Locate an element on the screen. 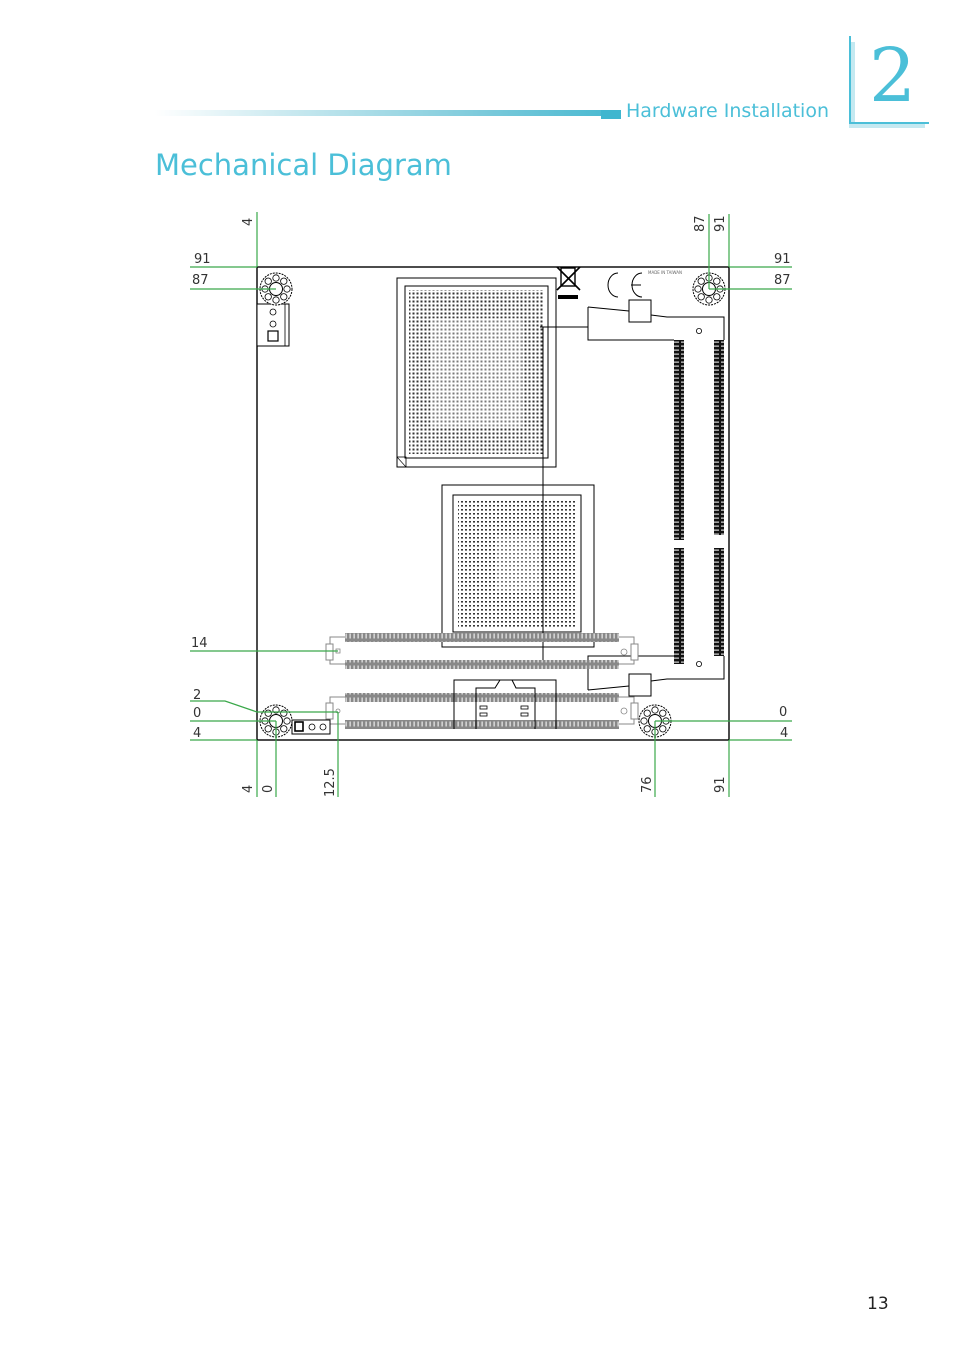 The width and height of the screenshot is (954, 1354). weee-icon is located at coordinates (568, 282).